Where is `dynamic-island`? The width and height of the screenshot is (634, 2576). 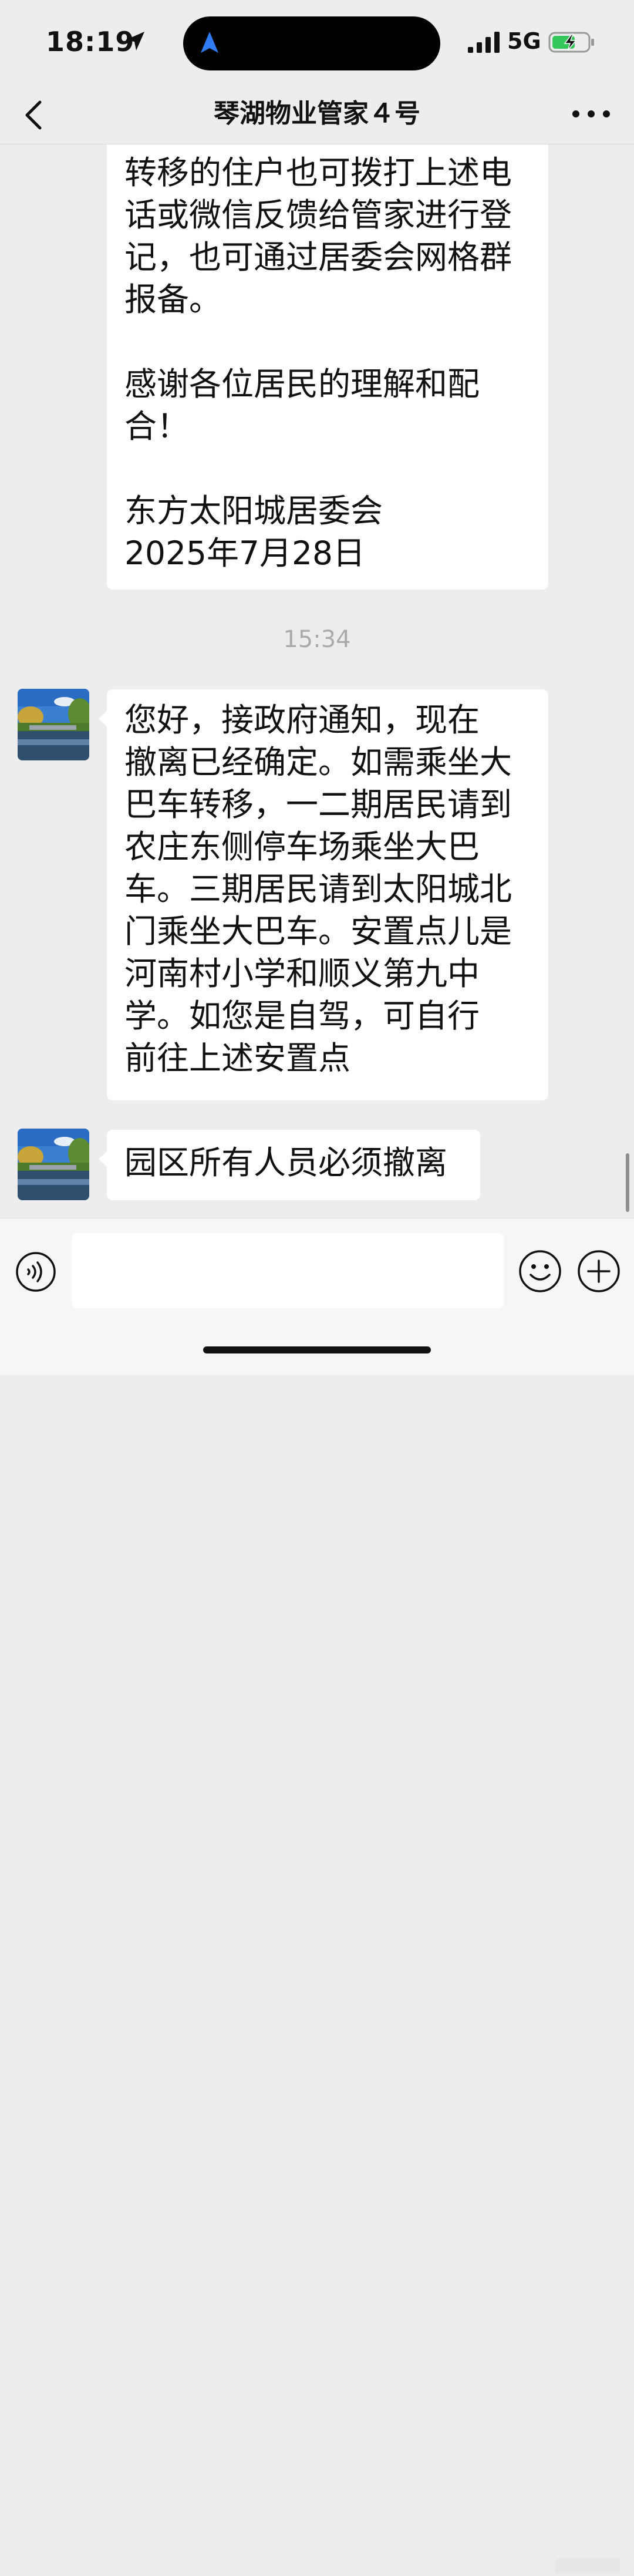
dynamic-island is located at coordinates (312, 43).